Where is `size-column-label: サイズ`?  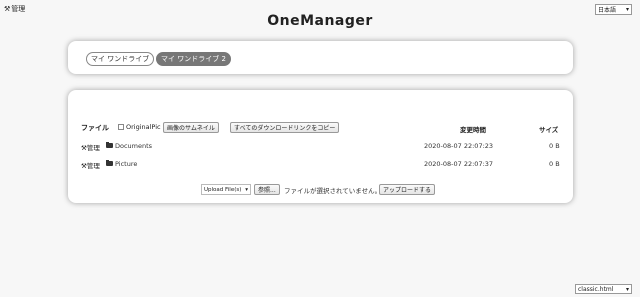 size-column-label: サイズ is located at coordinates (549, 130).